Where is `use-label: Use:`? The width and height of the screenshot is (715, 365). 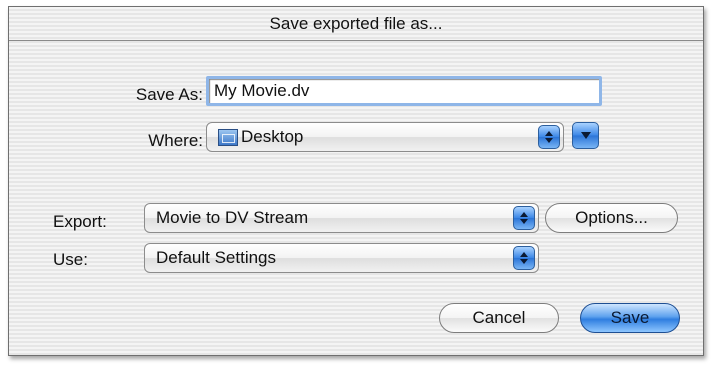
use-label: Use: is located at coordinates (70, 259).